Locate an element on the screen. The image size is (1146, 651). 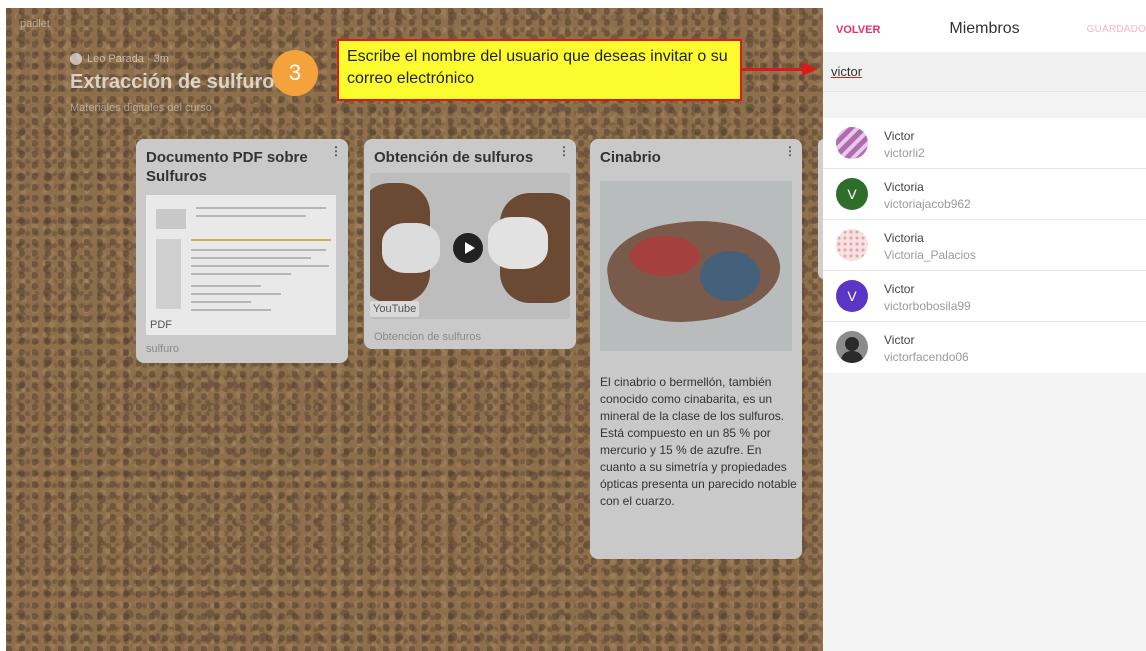
file-type-badge: PDF is located at coordinates (161, 325).